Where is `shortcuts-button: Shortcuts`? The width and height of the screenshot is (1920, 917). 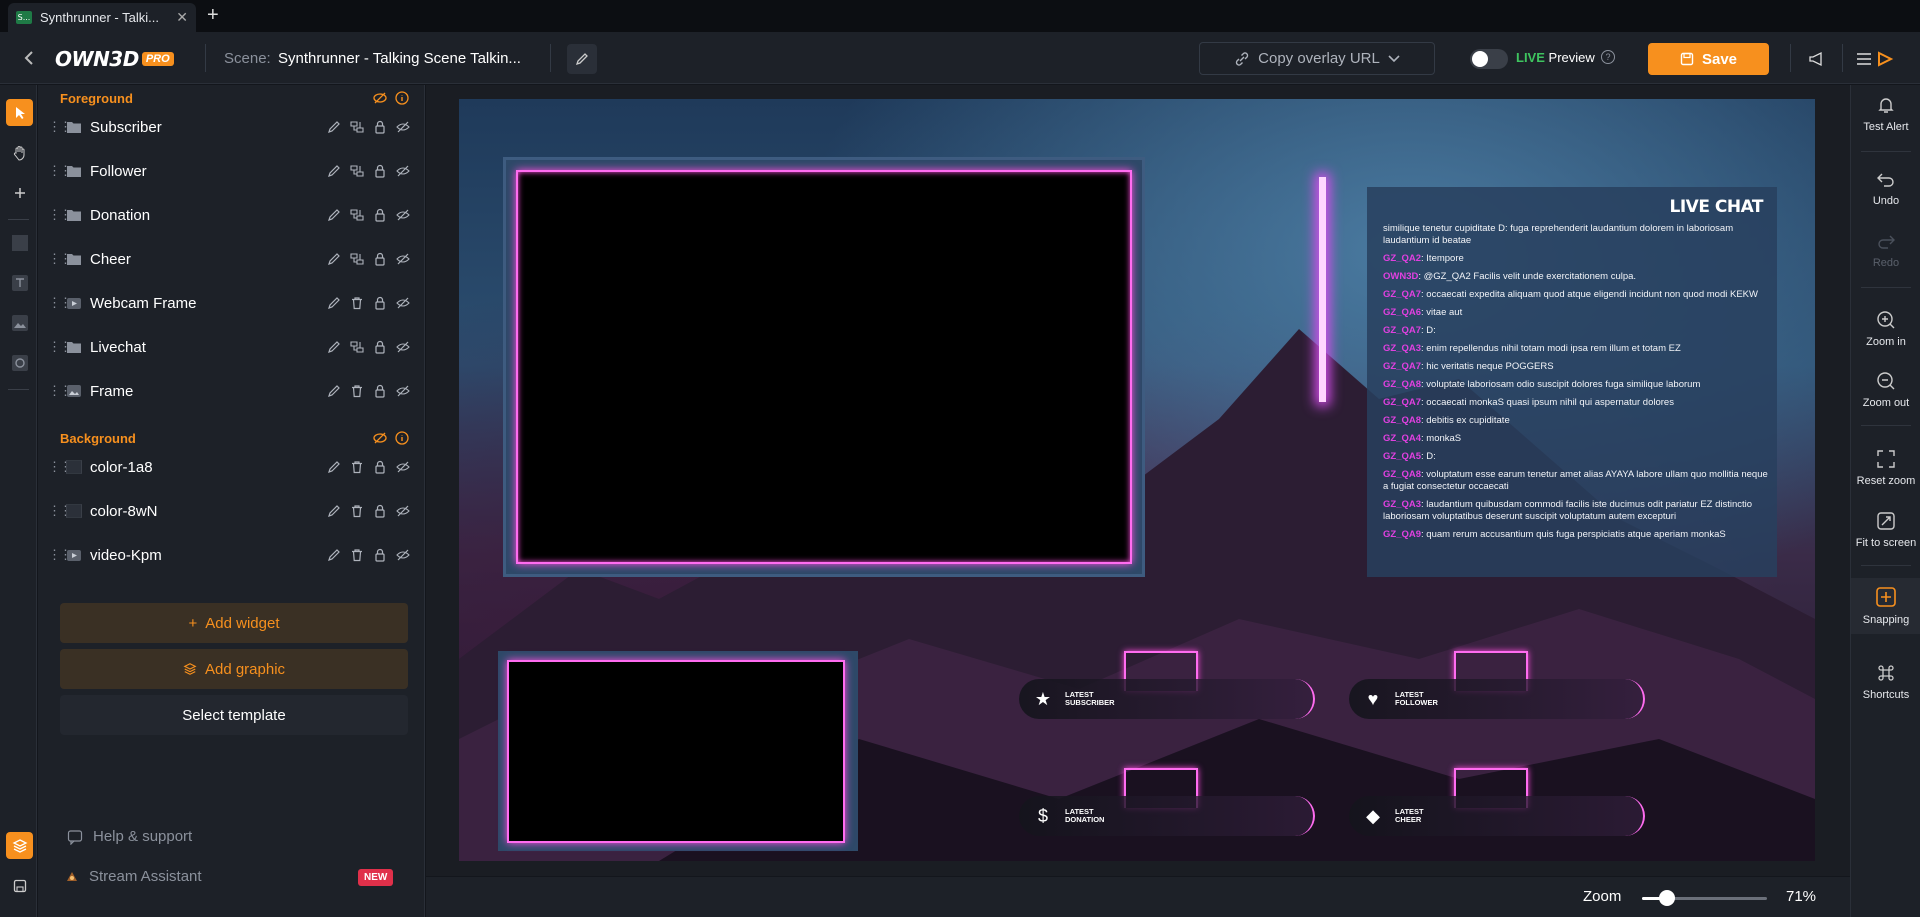 shortcuts-button: Shortcuts is located at coordinates (1885, 682).